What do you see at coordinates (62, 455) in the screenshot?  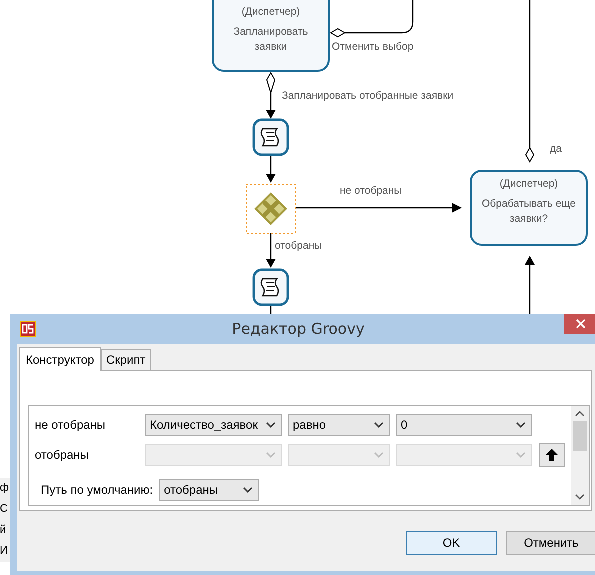 I see `condition-label: отобраны` at bounding box center [62, 455].